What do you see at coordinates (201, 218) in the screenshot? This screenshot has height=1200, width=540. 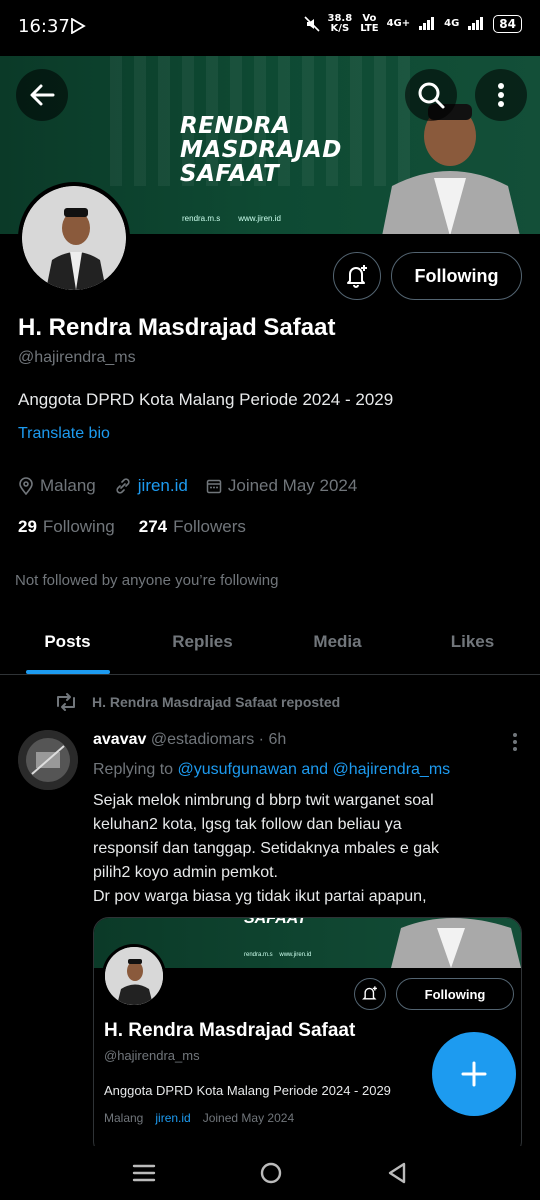 I see `banner-instagram: rendra.m.s` at bounding box center [201, 218].